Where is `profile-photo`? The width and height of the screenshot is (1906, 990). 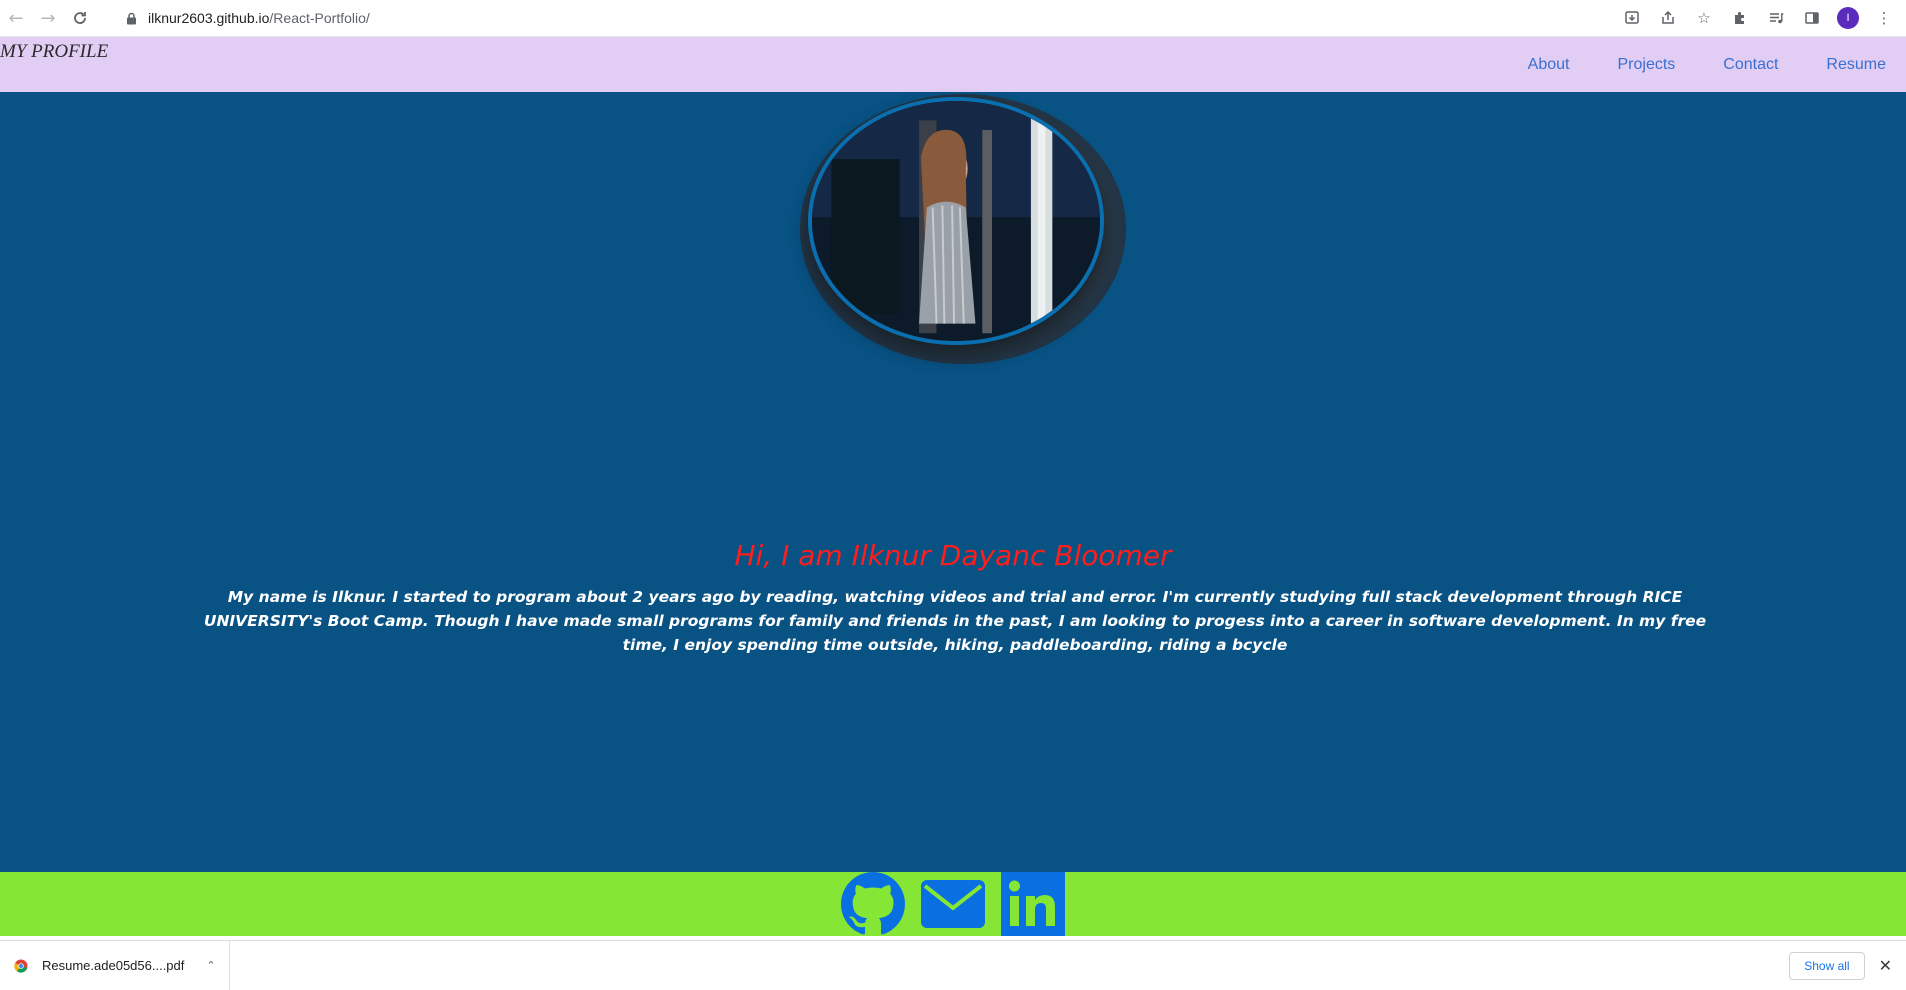 profile-photo is located at coordinates (956, 221).